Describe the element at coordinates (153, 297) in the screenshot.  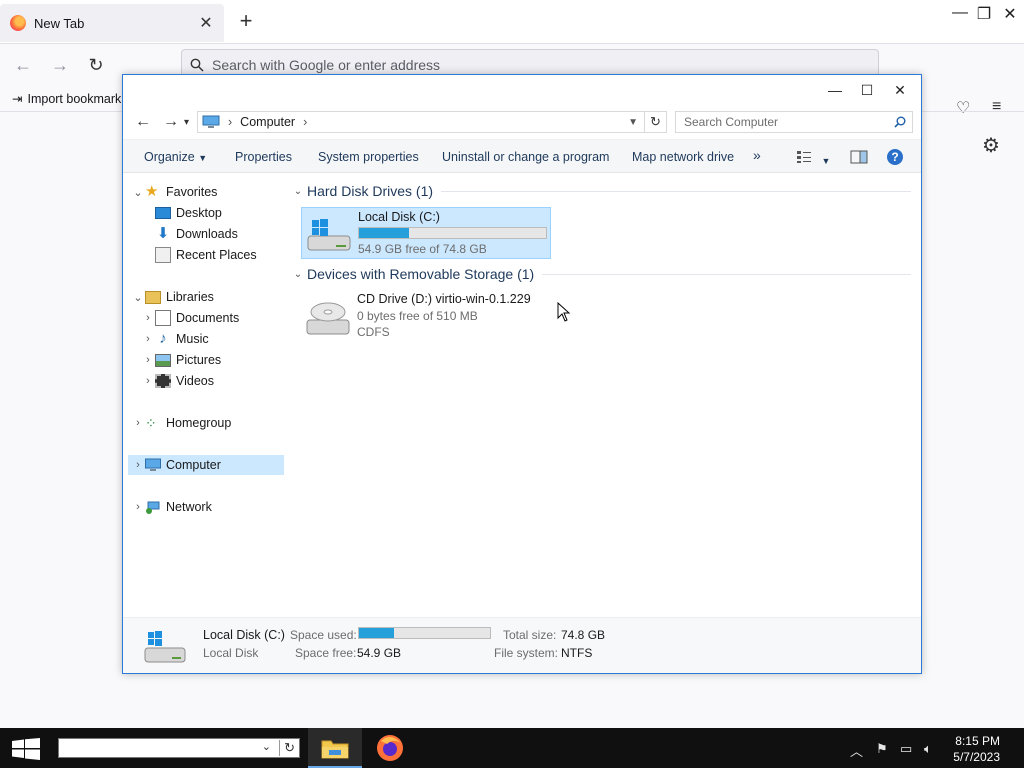
I see `libraries-icon` at that location.